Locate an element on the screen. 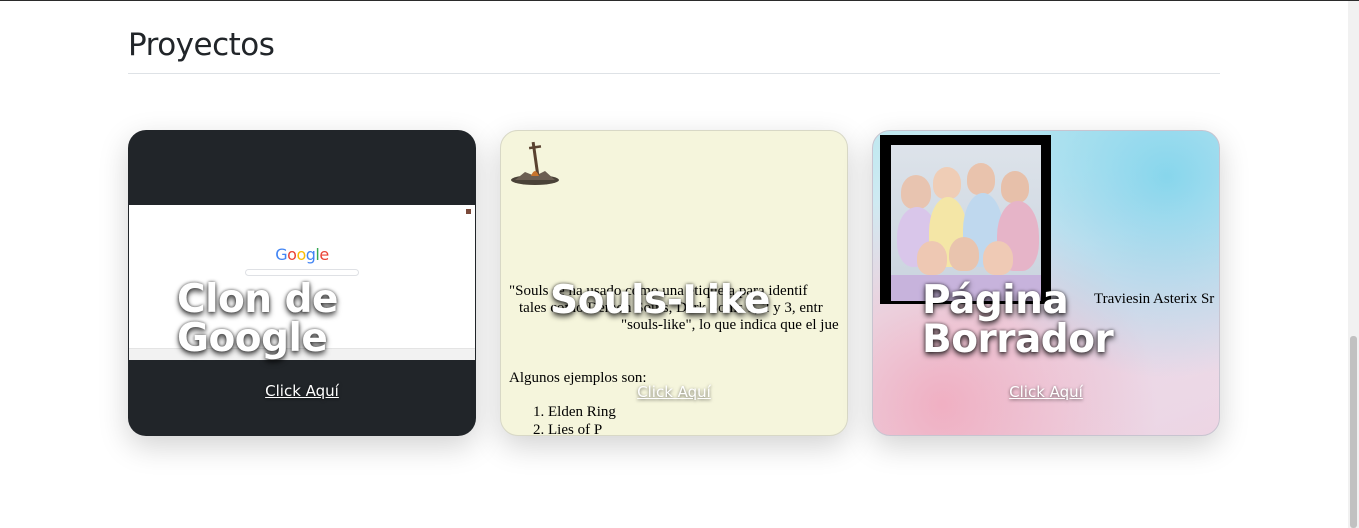 This screenshot has width=1359, height=528. card-title: Clon de Google is located at coordinates (258, 320).